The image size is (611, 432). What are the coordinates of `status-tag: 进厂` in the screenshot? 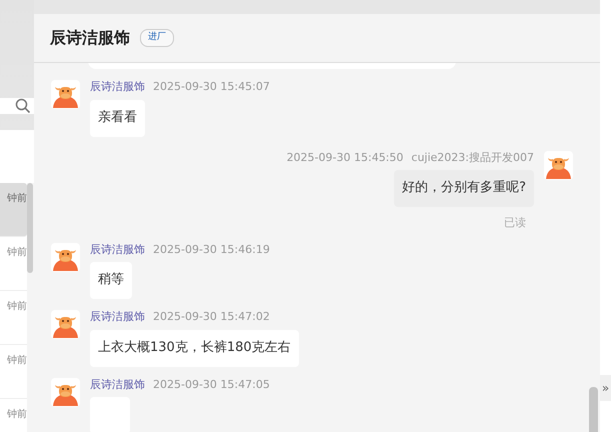 It's located at (157, 38).